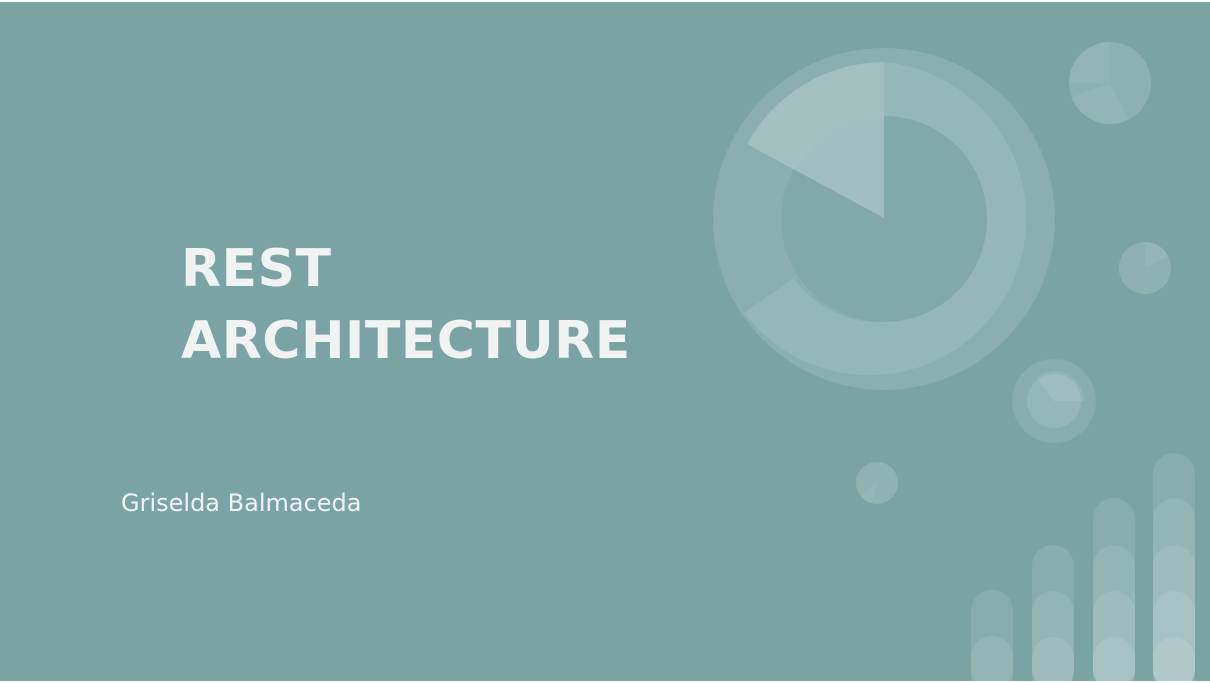 This screenshot has height=683, width=1210. I want to click on ring-pie-icon, so click(1054, 401).